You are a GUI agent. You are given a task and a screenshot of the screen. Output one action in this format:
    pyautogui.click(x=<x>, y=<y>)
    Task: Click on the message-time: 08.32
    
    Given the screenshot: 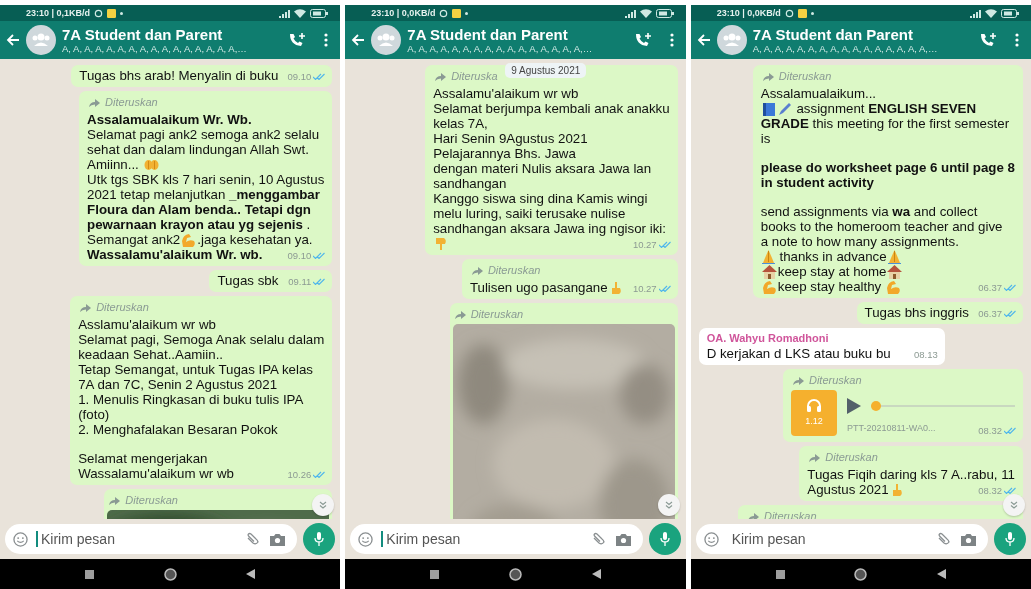 What is the action you would take?
    pyautogui.click(x=990, y=431)
    